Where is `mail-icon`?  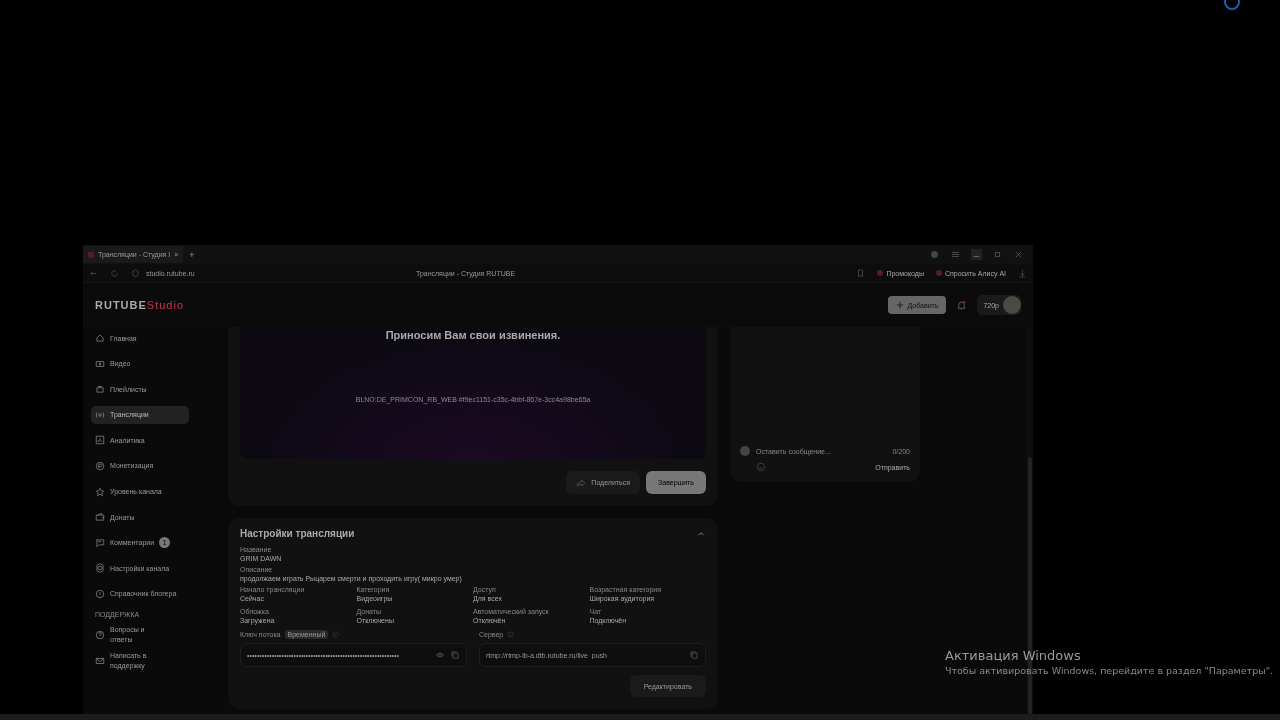 mail-icon is located at coordinates (100, 660).